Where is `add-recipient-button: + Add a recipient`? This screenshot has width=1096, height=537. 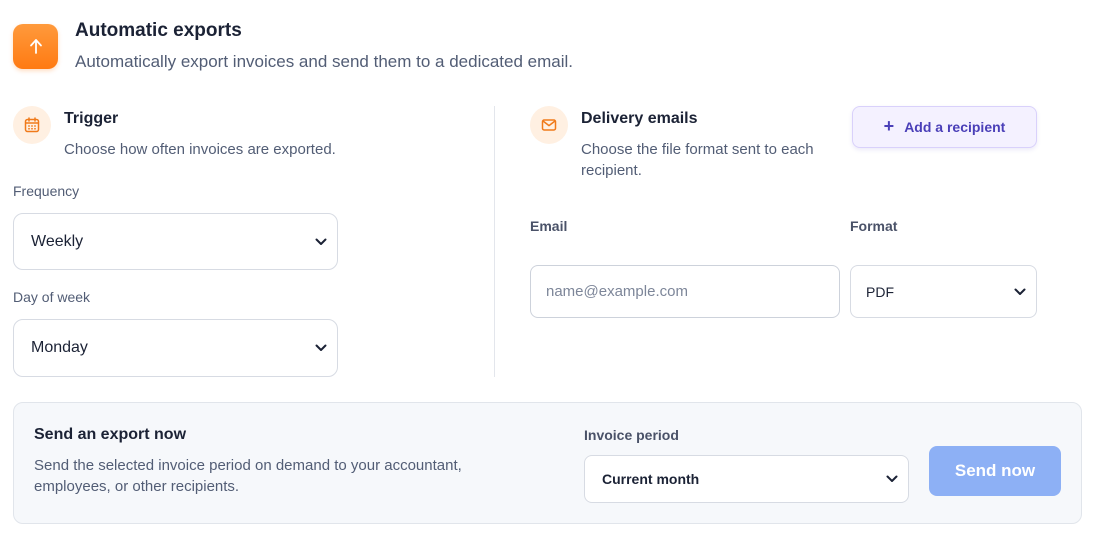
add-recipient-button: + Add a recipient is located at coordinates (944, 127).